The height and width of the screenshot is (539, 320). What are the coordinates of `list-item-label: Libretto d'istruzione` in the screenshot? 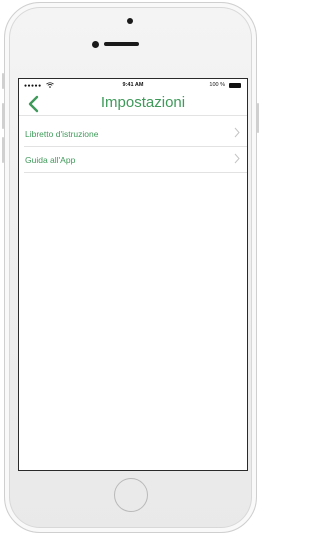 It's located at (62, 134).